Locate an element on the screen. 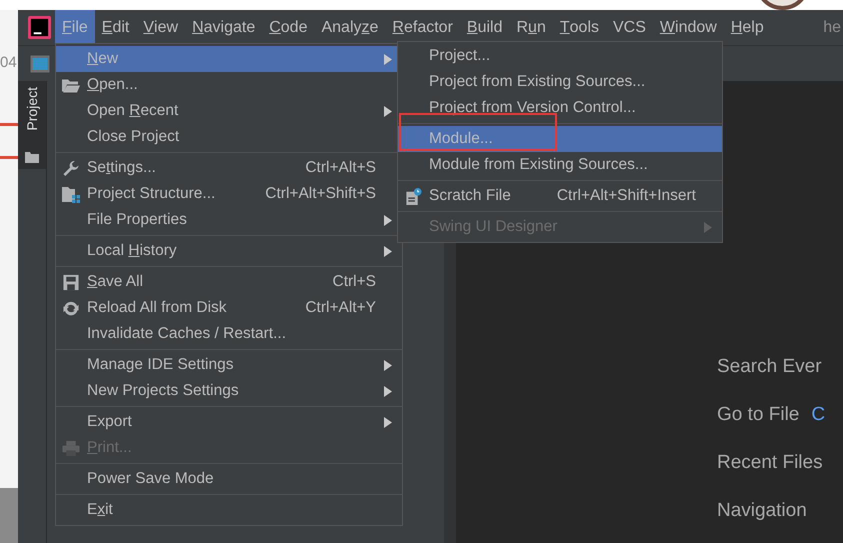 The image size is (843, 543). menu-bar-item: Tools is located at coordinates (579, 27).